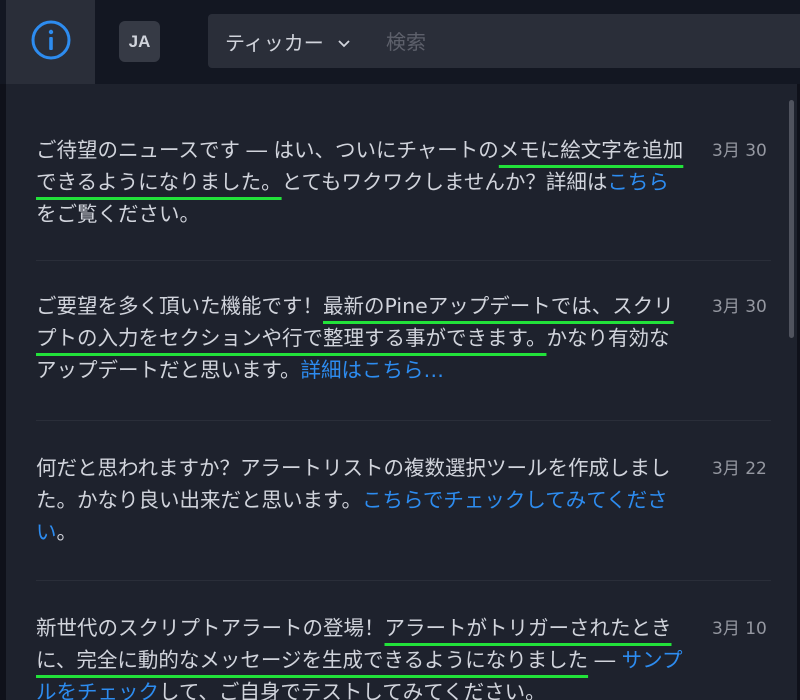  Describe the element at coordinates (605, 660) in the screenshot. I see `news-text-segment: ―` at that location.